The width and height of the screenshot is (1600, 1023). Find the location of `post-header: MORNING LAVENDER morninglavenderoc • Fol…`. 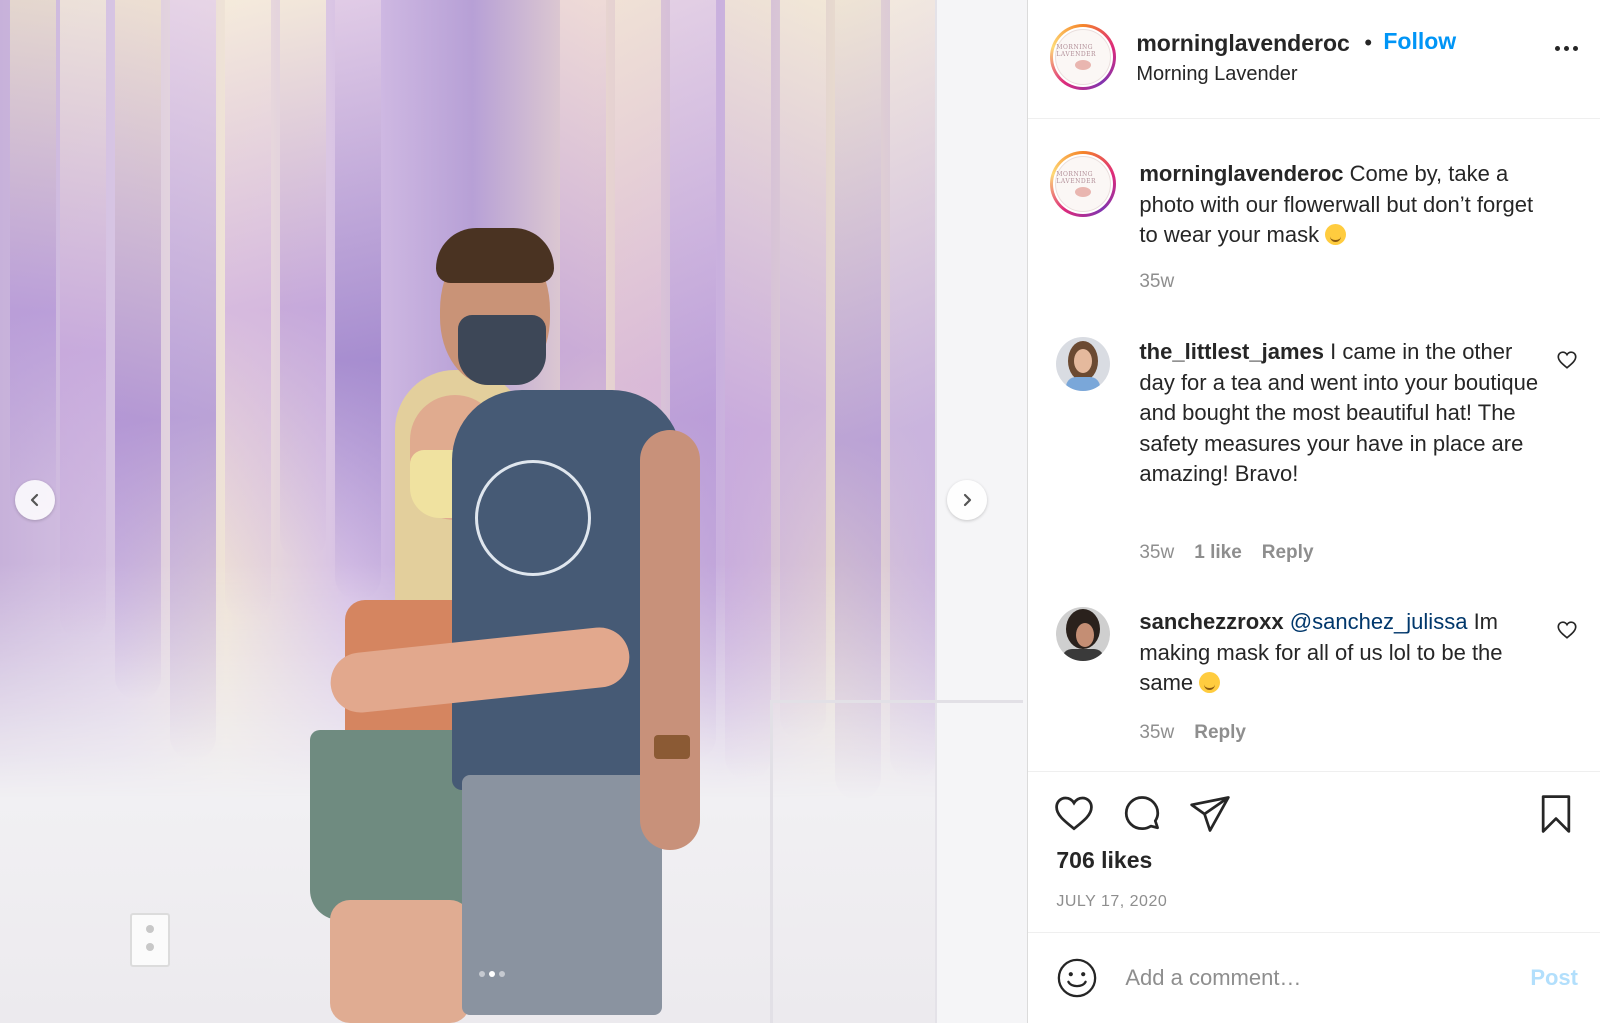

post-header: MORNING LAVENDER morninglavenderoc • Fol… is located at coordinates (1314, 59).